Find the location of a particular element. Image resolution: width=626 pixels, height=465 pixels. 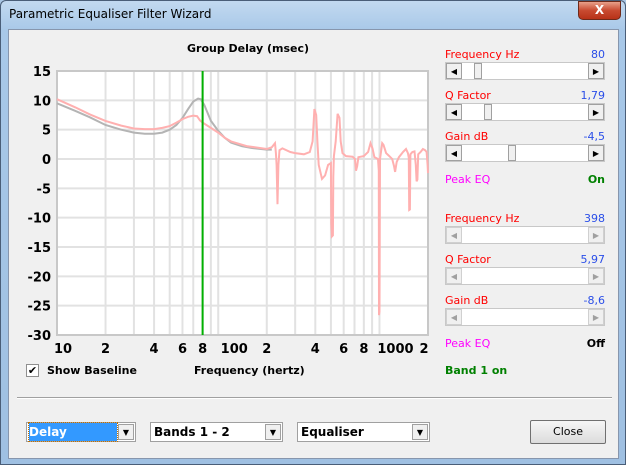

chart-title: Group Delay (msec) is located at coordinates (248, 48).